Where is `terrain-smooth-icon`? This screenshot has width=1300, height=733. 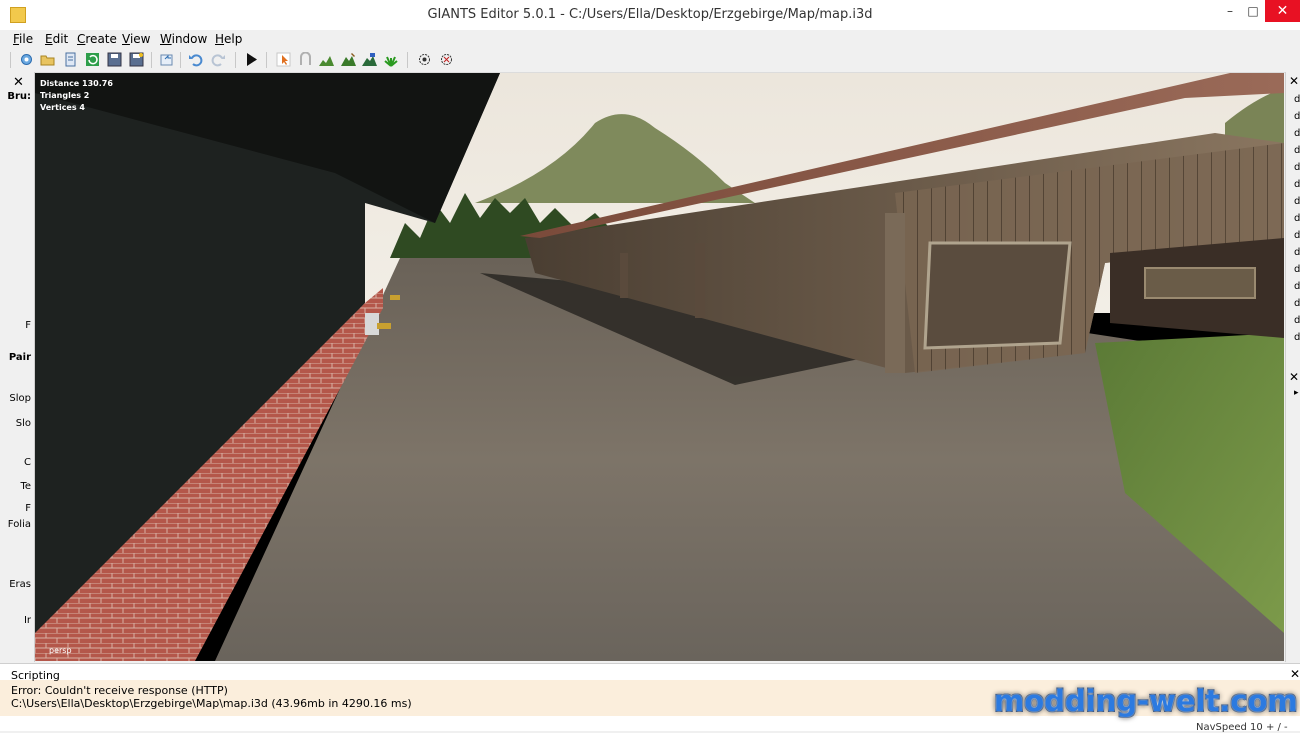 terrain-smooth-icon is located at coordinates (369, 59).